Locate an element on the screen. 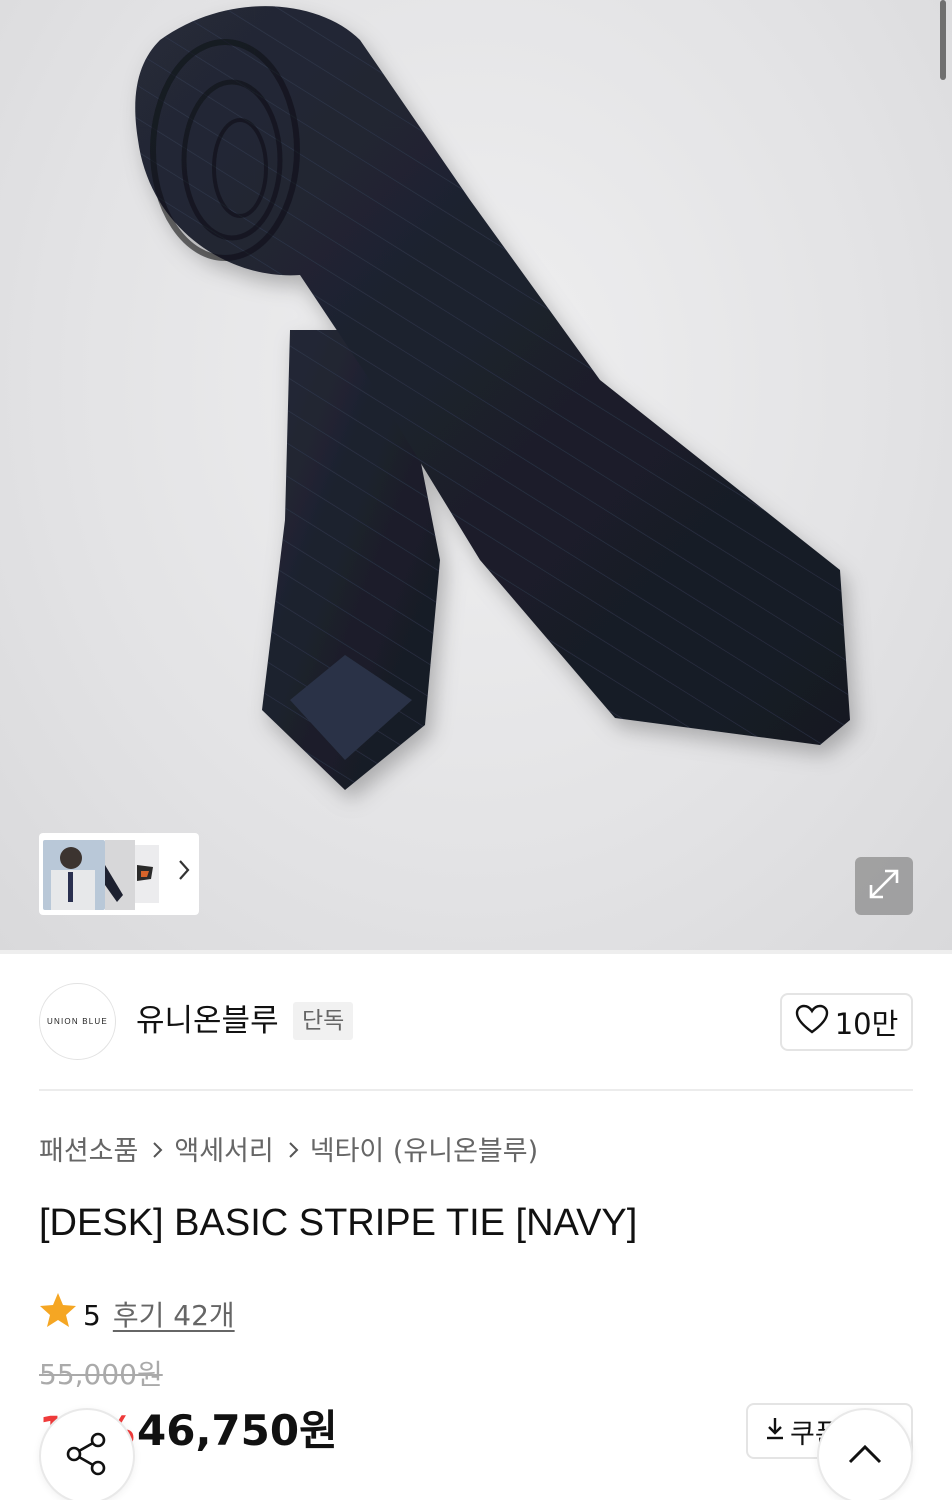 The height and width of the screenshot is (1500, 952). expand-icon is located at coordinates (884, 886).